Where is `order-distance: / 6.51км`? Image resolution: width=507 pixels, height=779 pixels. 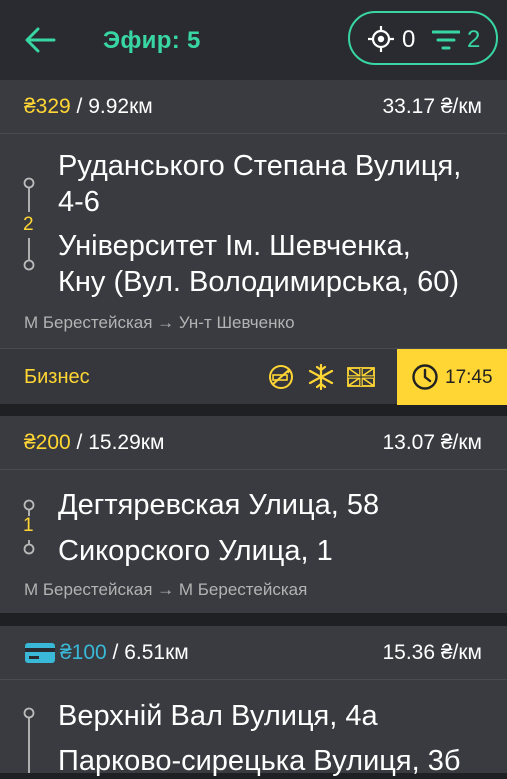 order-distance: / 6.51км is located at coordinates (147, 652).